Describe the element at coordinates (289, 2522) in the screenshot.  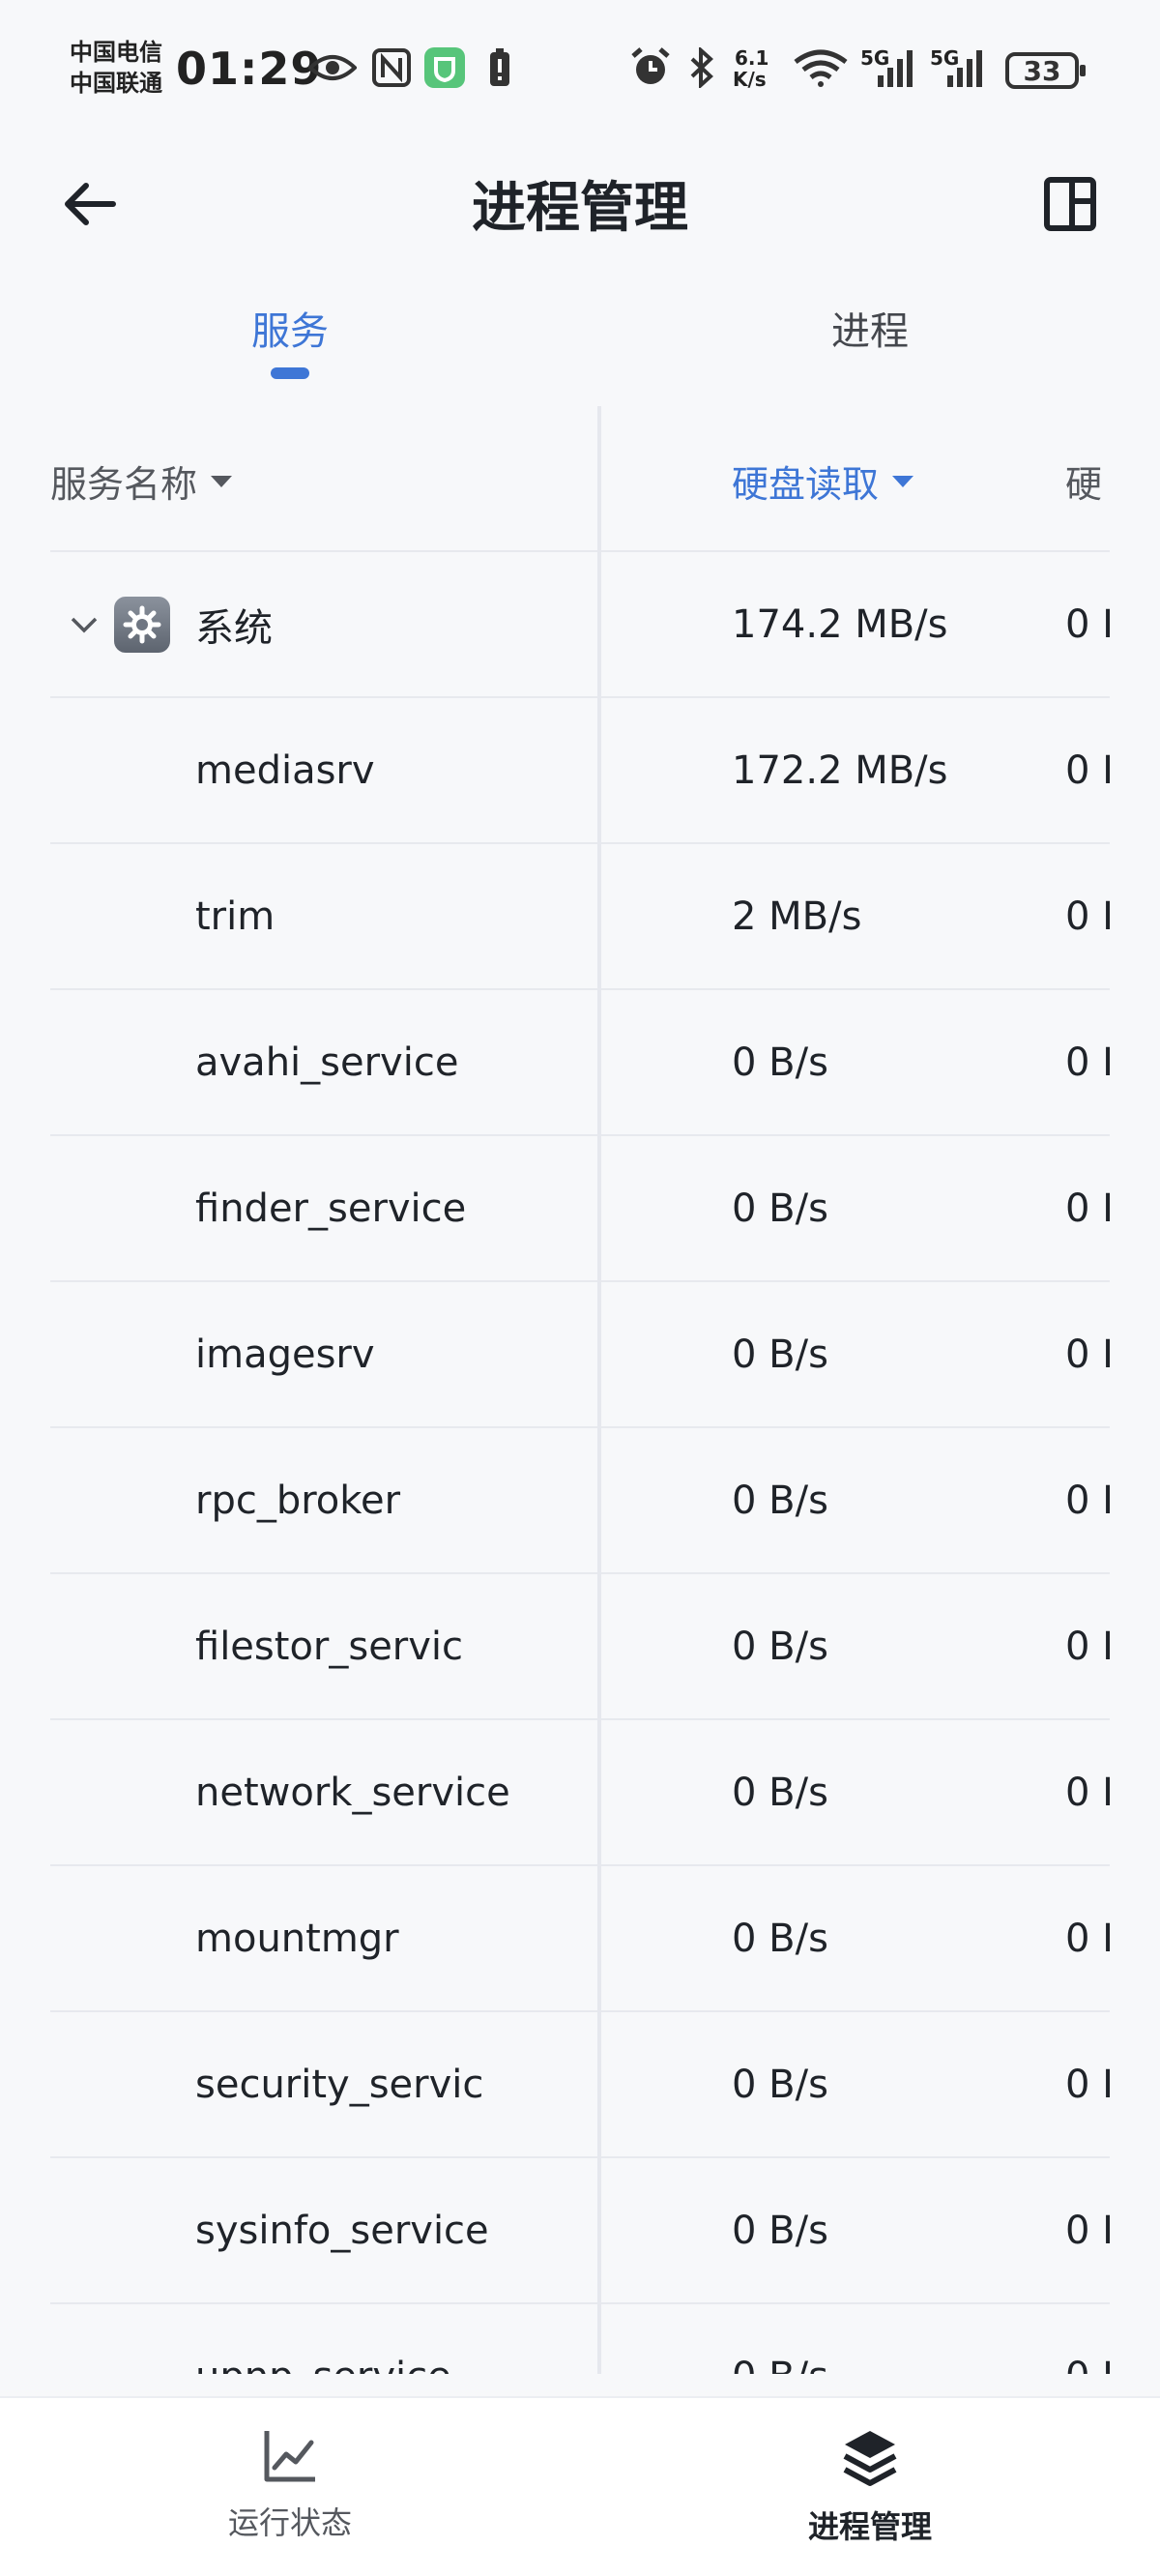
I see `nav-label-run-status: 运行状态` at that location.